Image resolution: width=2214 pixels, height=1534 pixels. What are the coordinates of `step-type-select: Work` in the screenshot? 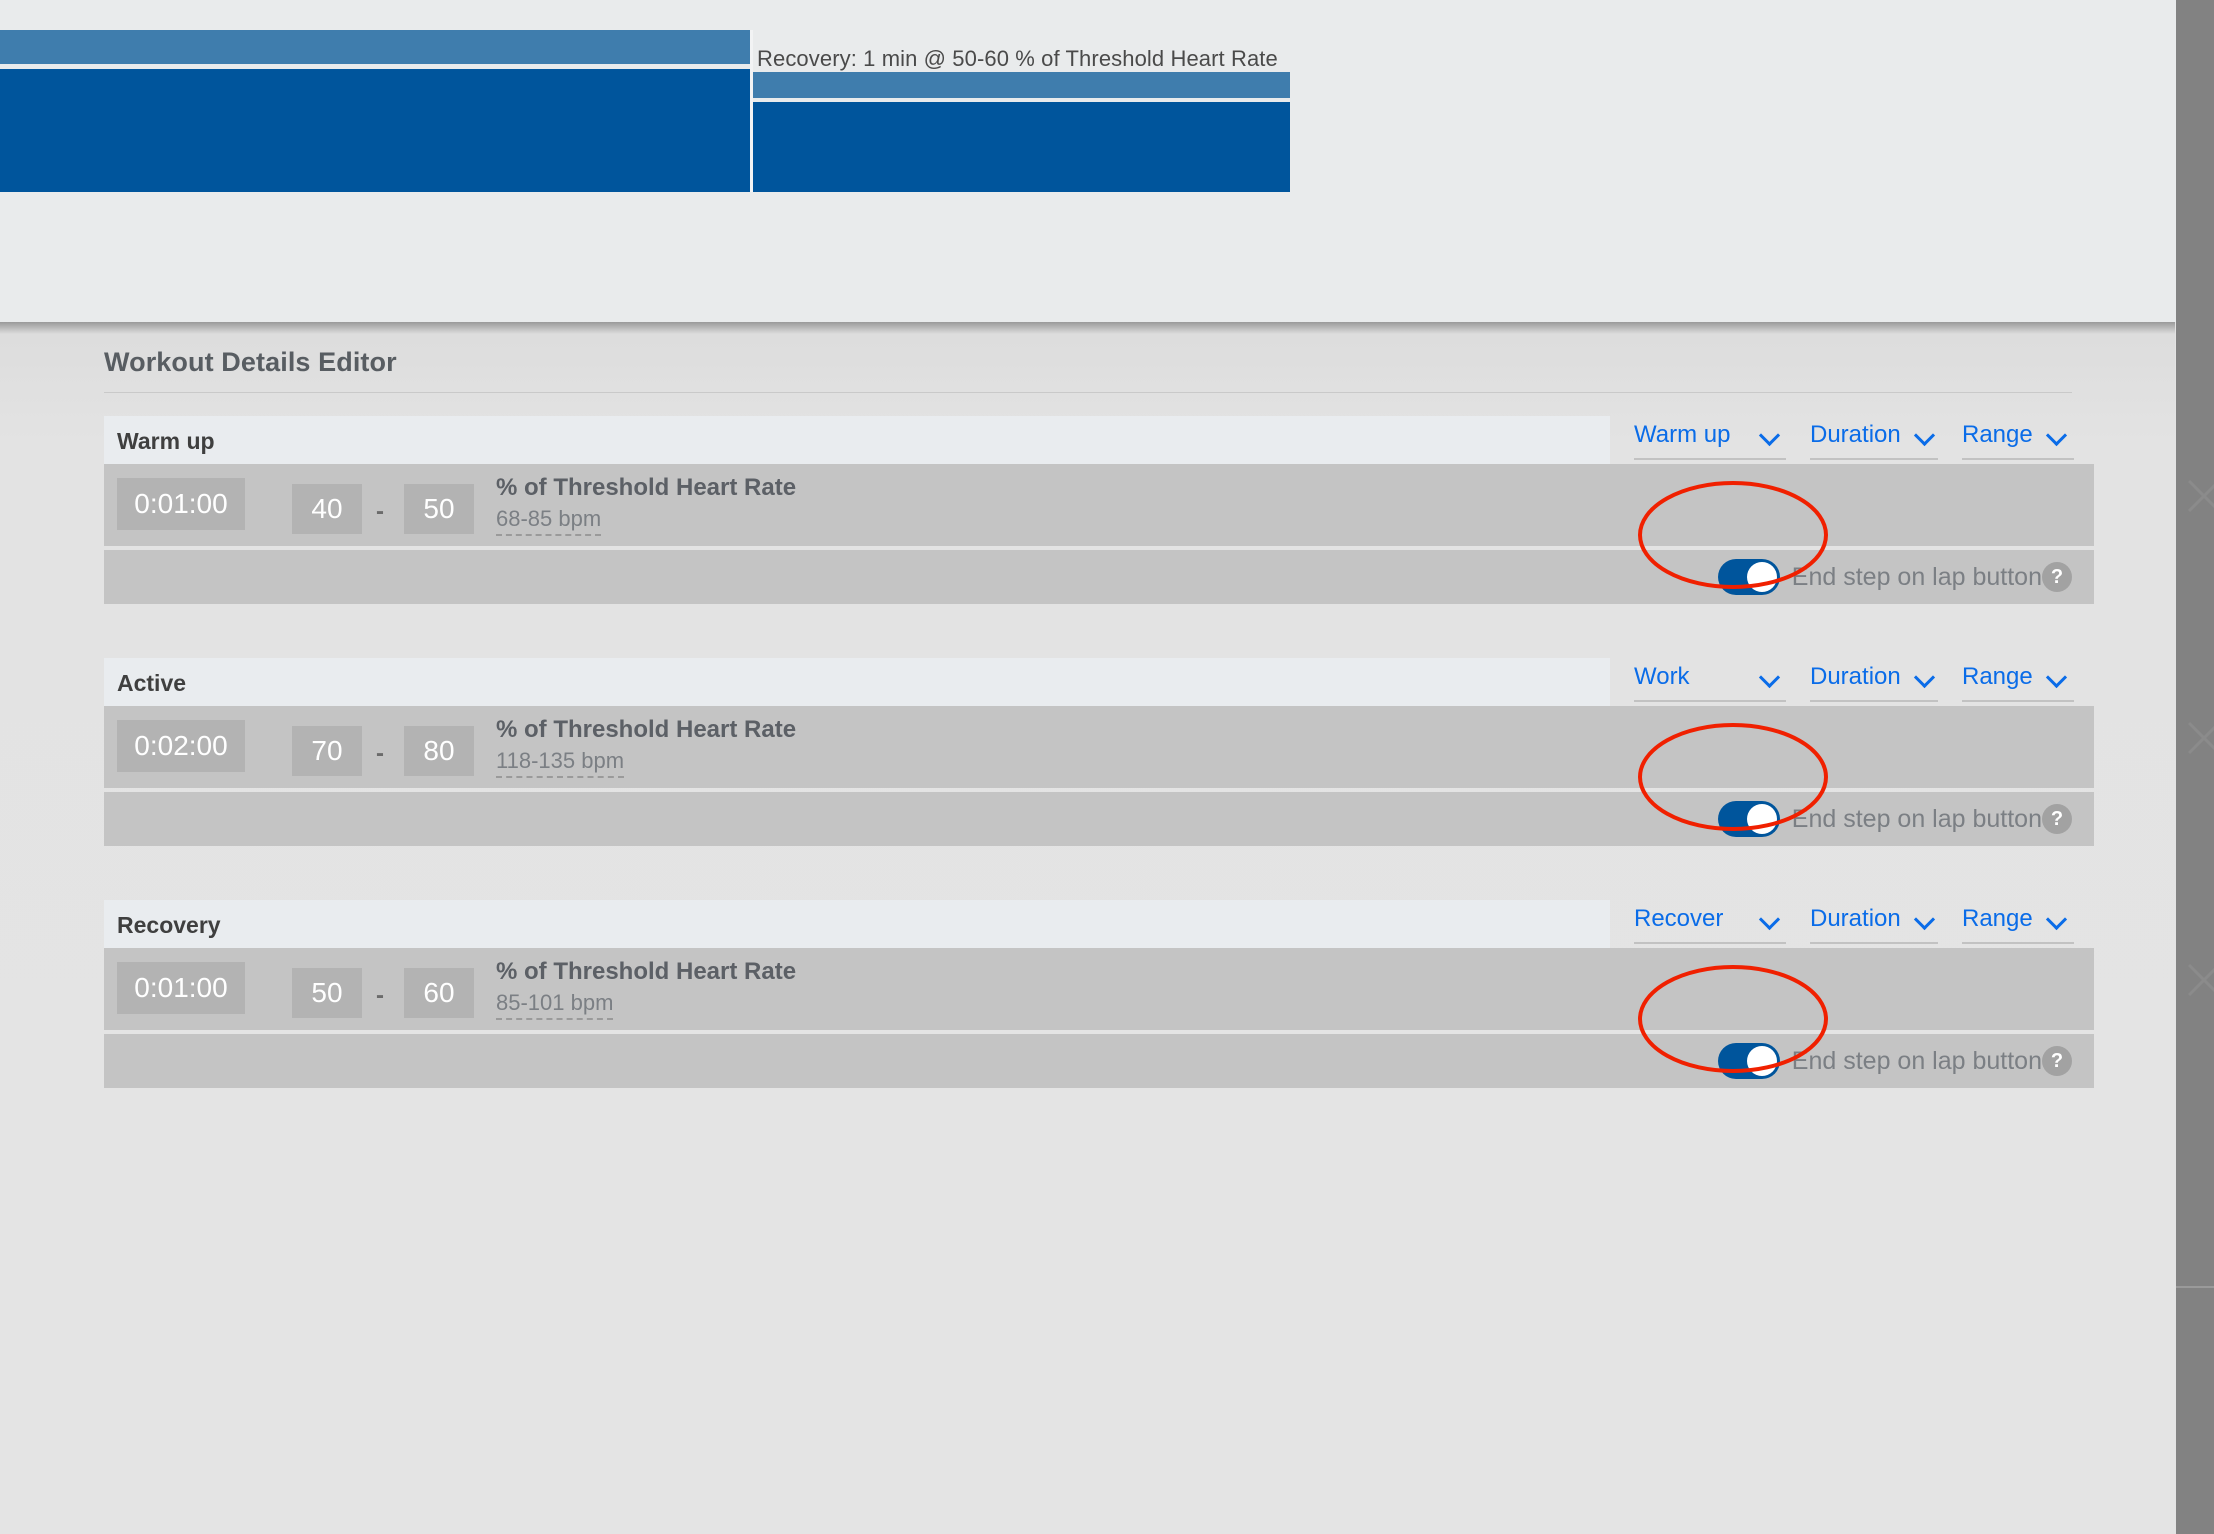 It's located at (1710, 680).